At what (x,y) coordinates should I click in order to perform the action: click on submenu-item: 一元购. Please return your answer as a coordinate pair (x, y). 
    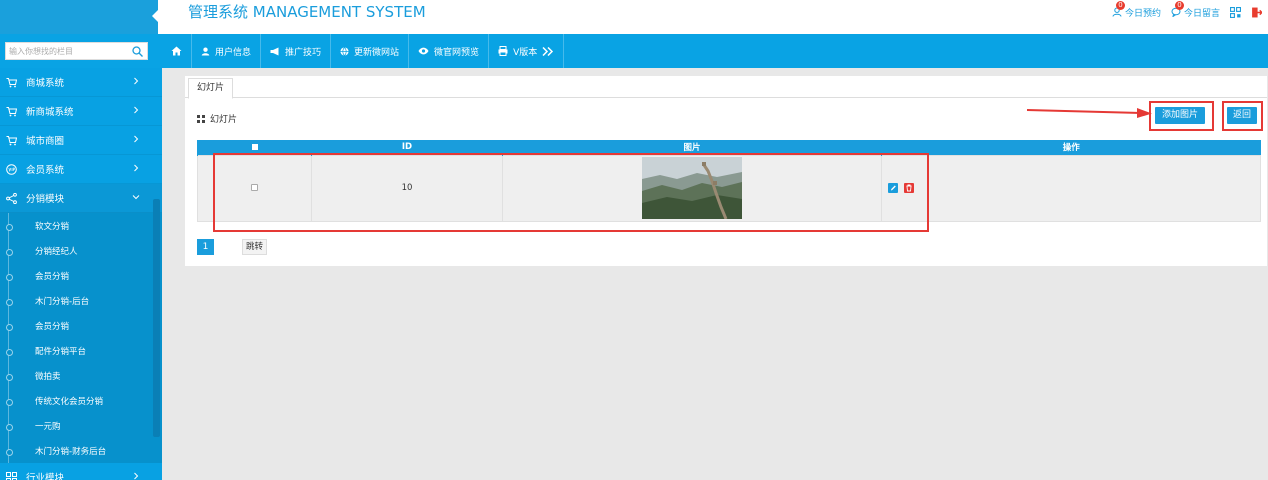
    Looking at the image, I should click on (81, 425).